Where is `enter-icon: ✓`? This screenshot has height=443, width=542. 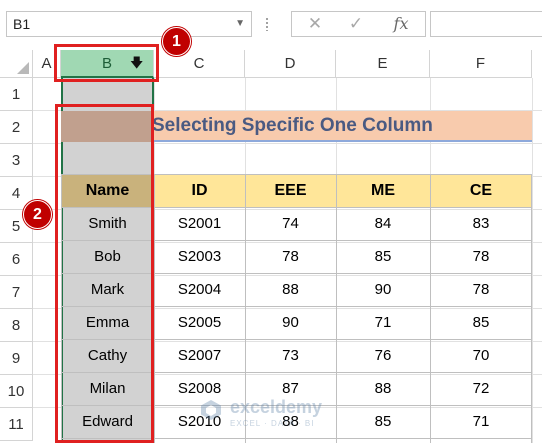
enter-icon: ✓ is located at coordinates (356, 24).